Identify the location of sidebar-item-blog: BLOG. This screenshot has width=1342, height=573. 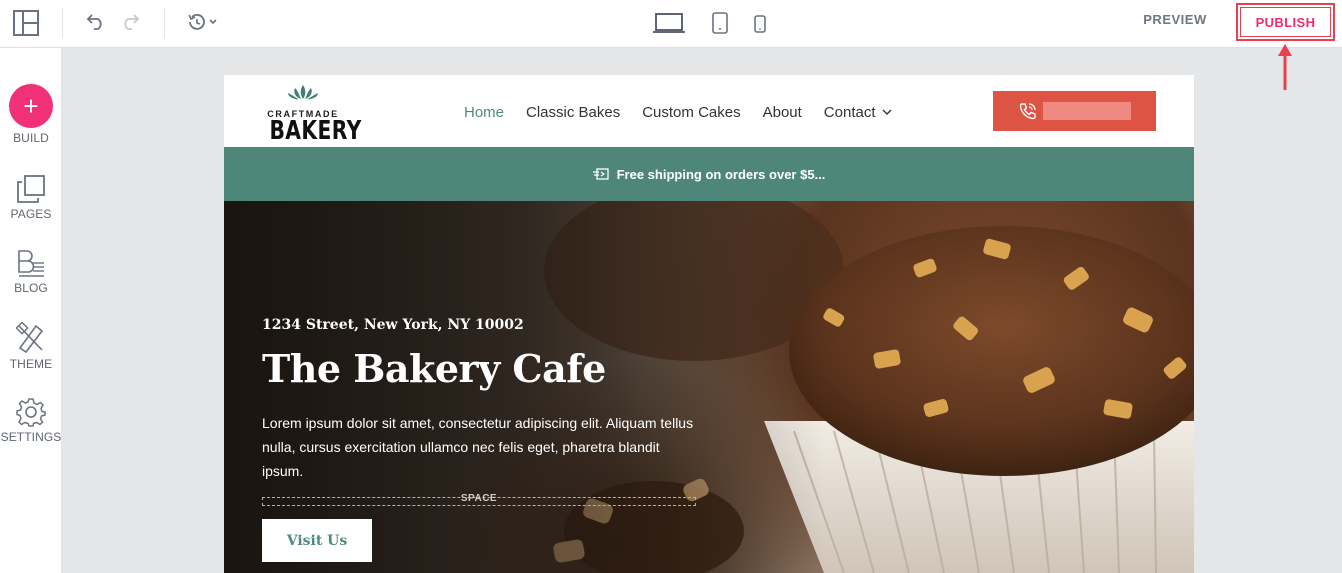
(31, 271).